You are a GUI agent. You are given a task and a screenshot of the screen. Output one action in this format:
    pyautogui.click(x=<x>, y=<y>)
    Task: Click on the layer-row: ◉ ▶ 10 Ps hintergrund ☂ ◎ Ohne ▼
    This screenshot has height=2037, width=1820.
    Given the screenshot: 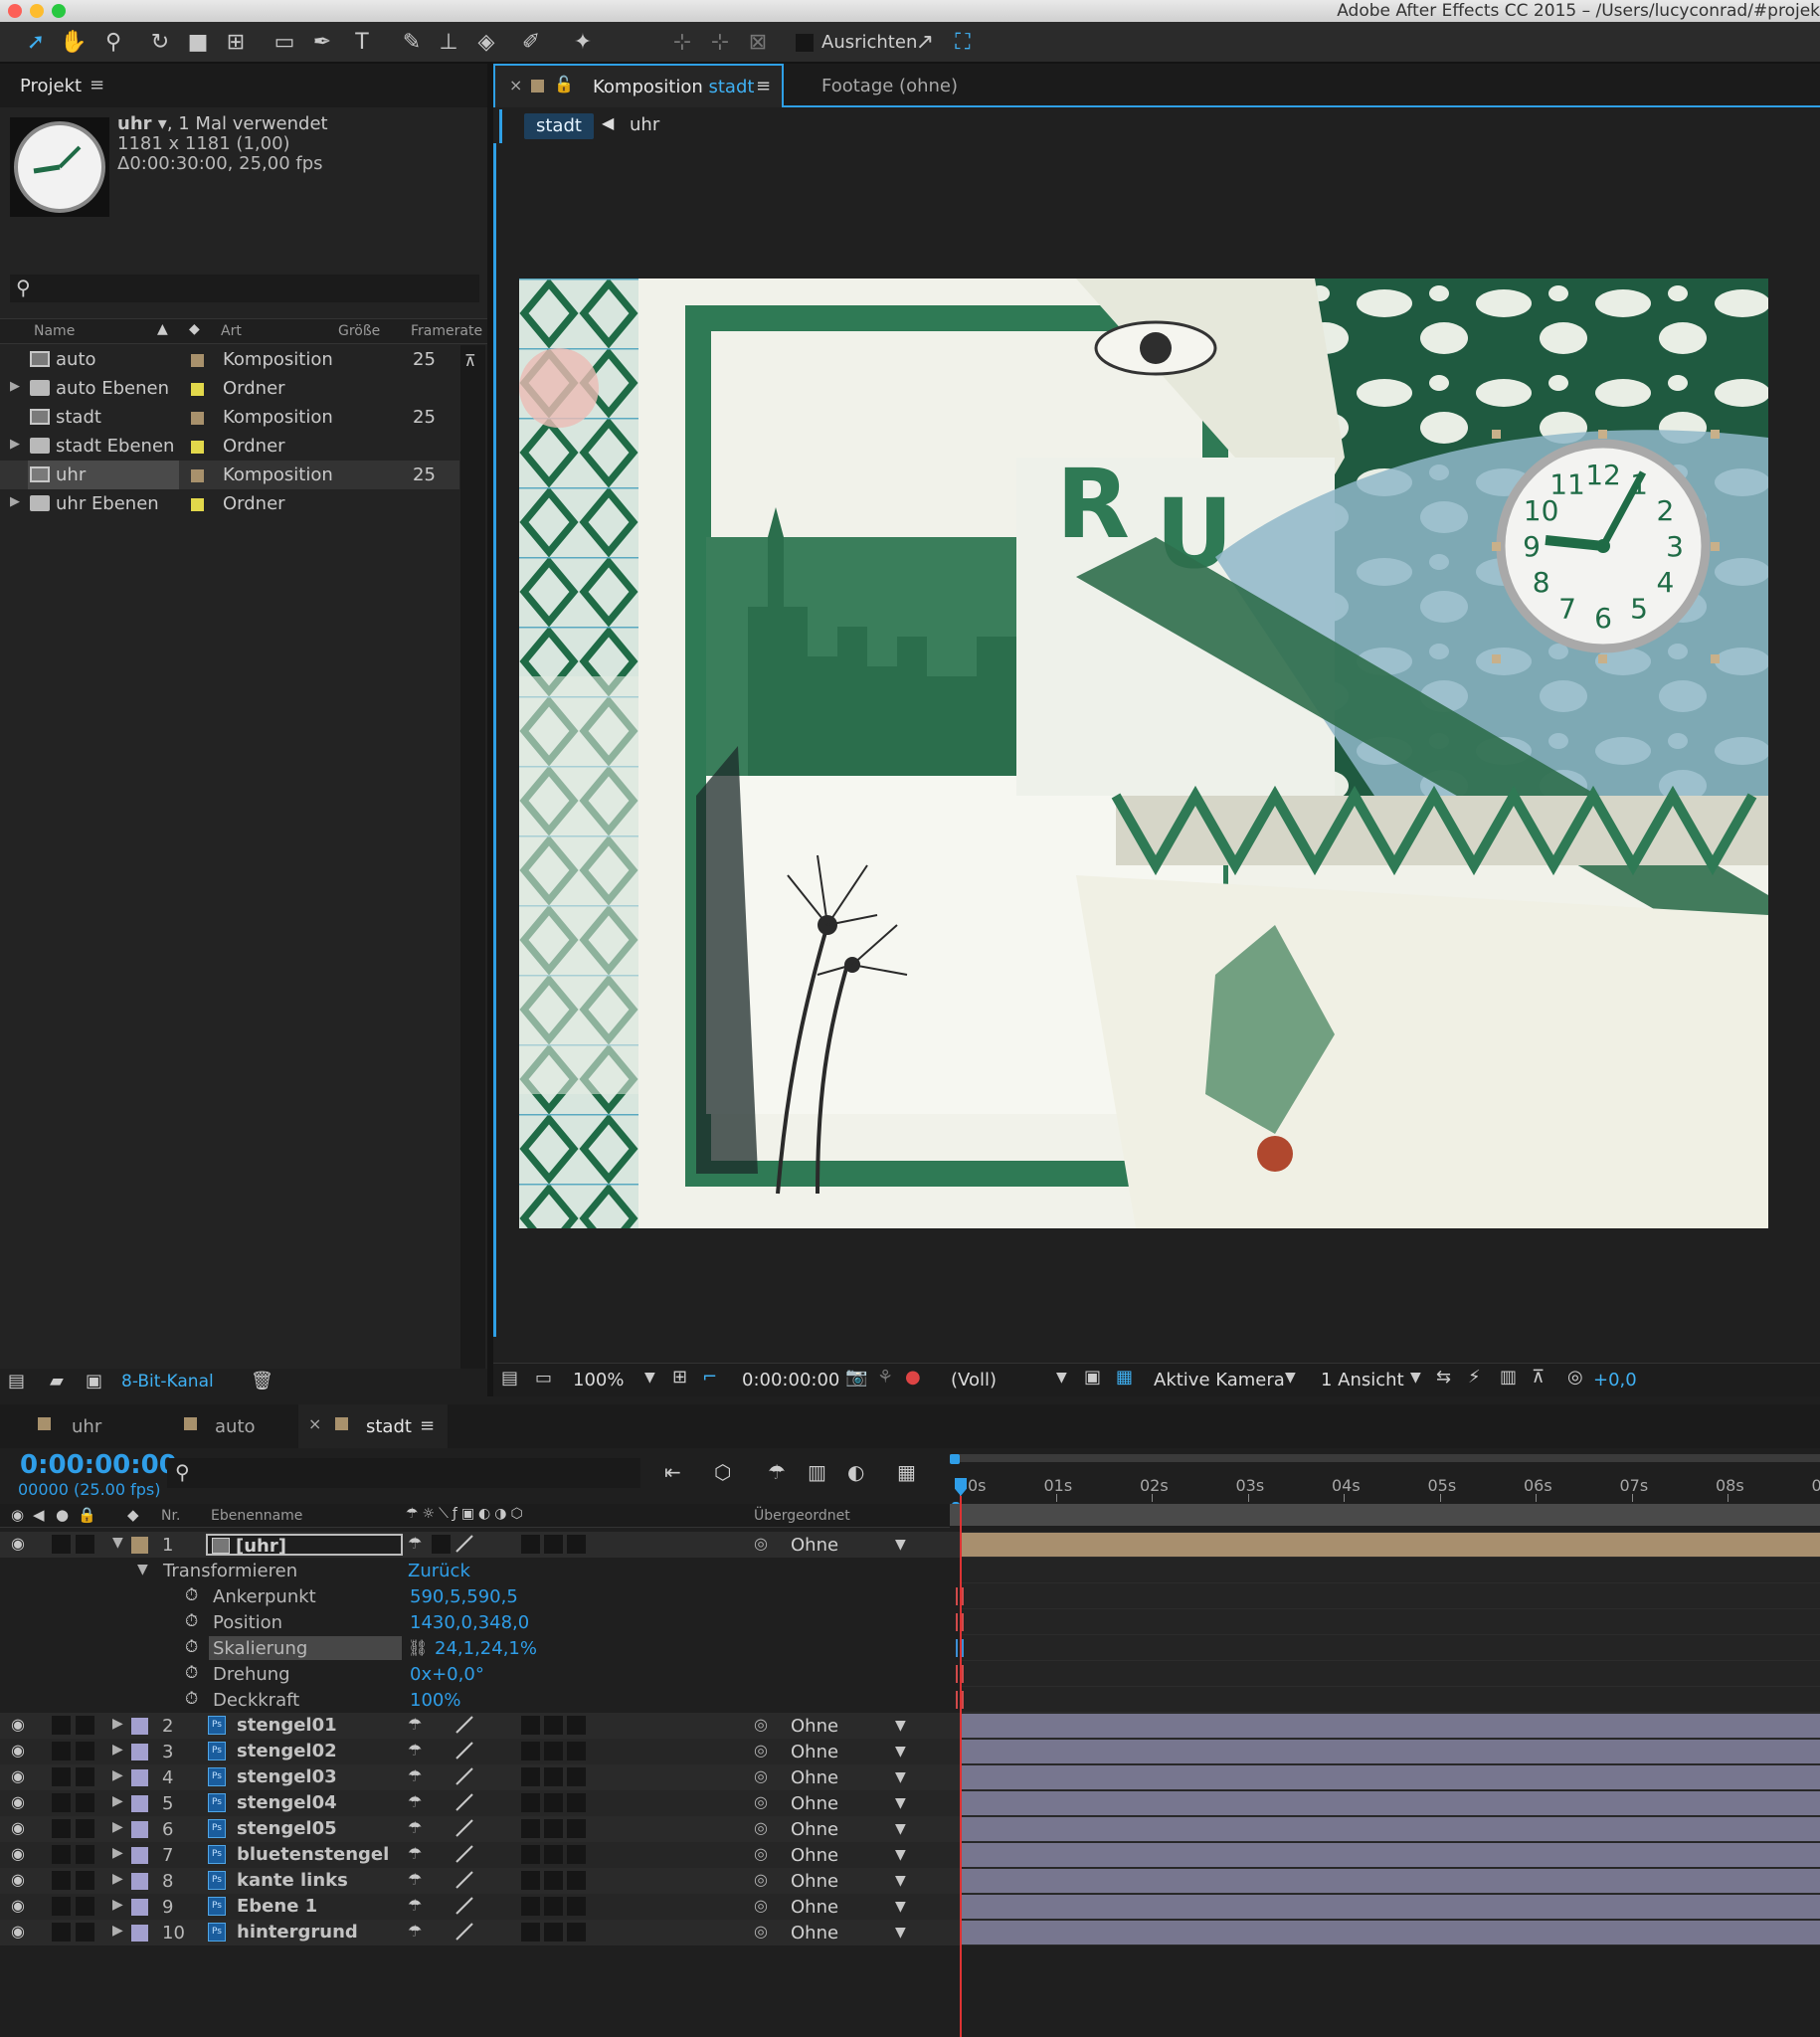 What is the action you would take?
    pyautogui.click(x=910, y=1932)
    